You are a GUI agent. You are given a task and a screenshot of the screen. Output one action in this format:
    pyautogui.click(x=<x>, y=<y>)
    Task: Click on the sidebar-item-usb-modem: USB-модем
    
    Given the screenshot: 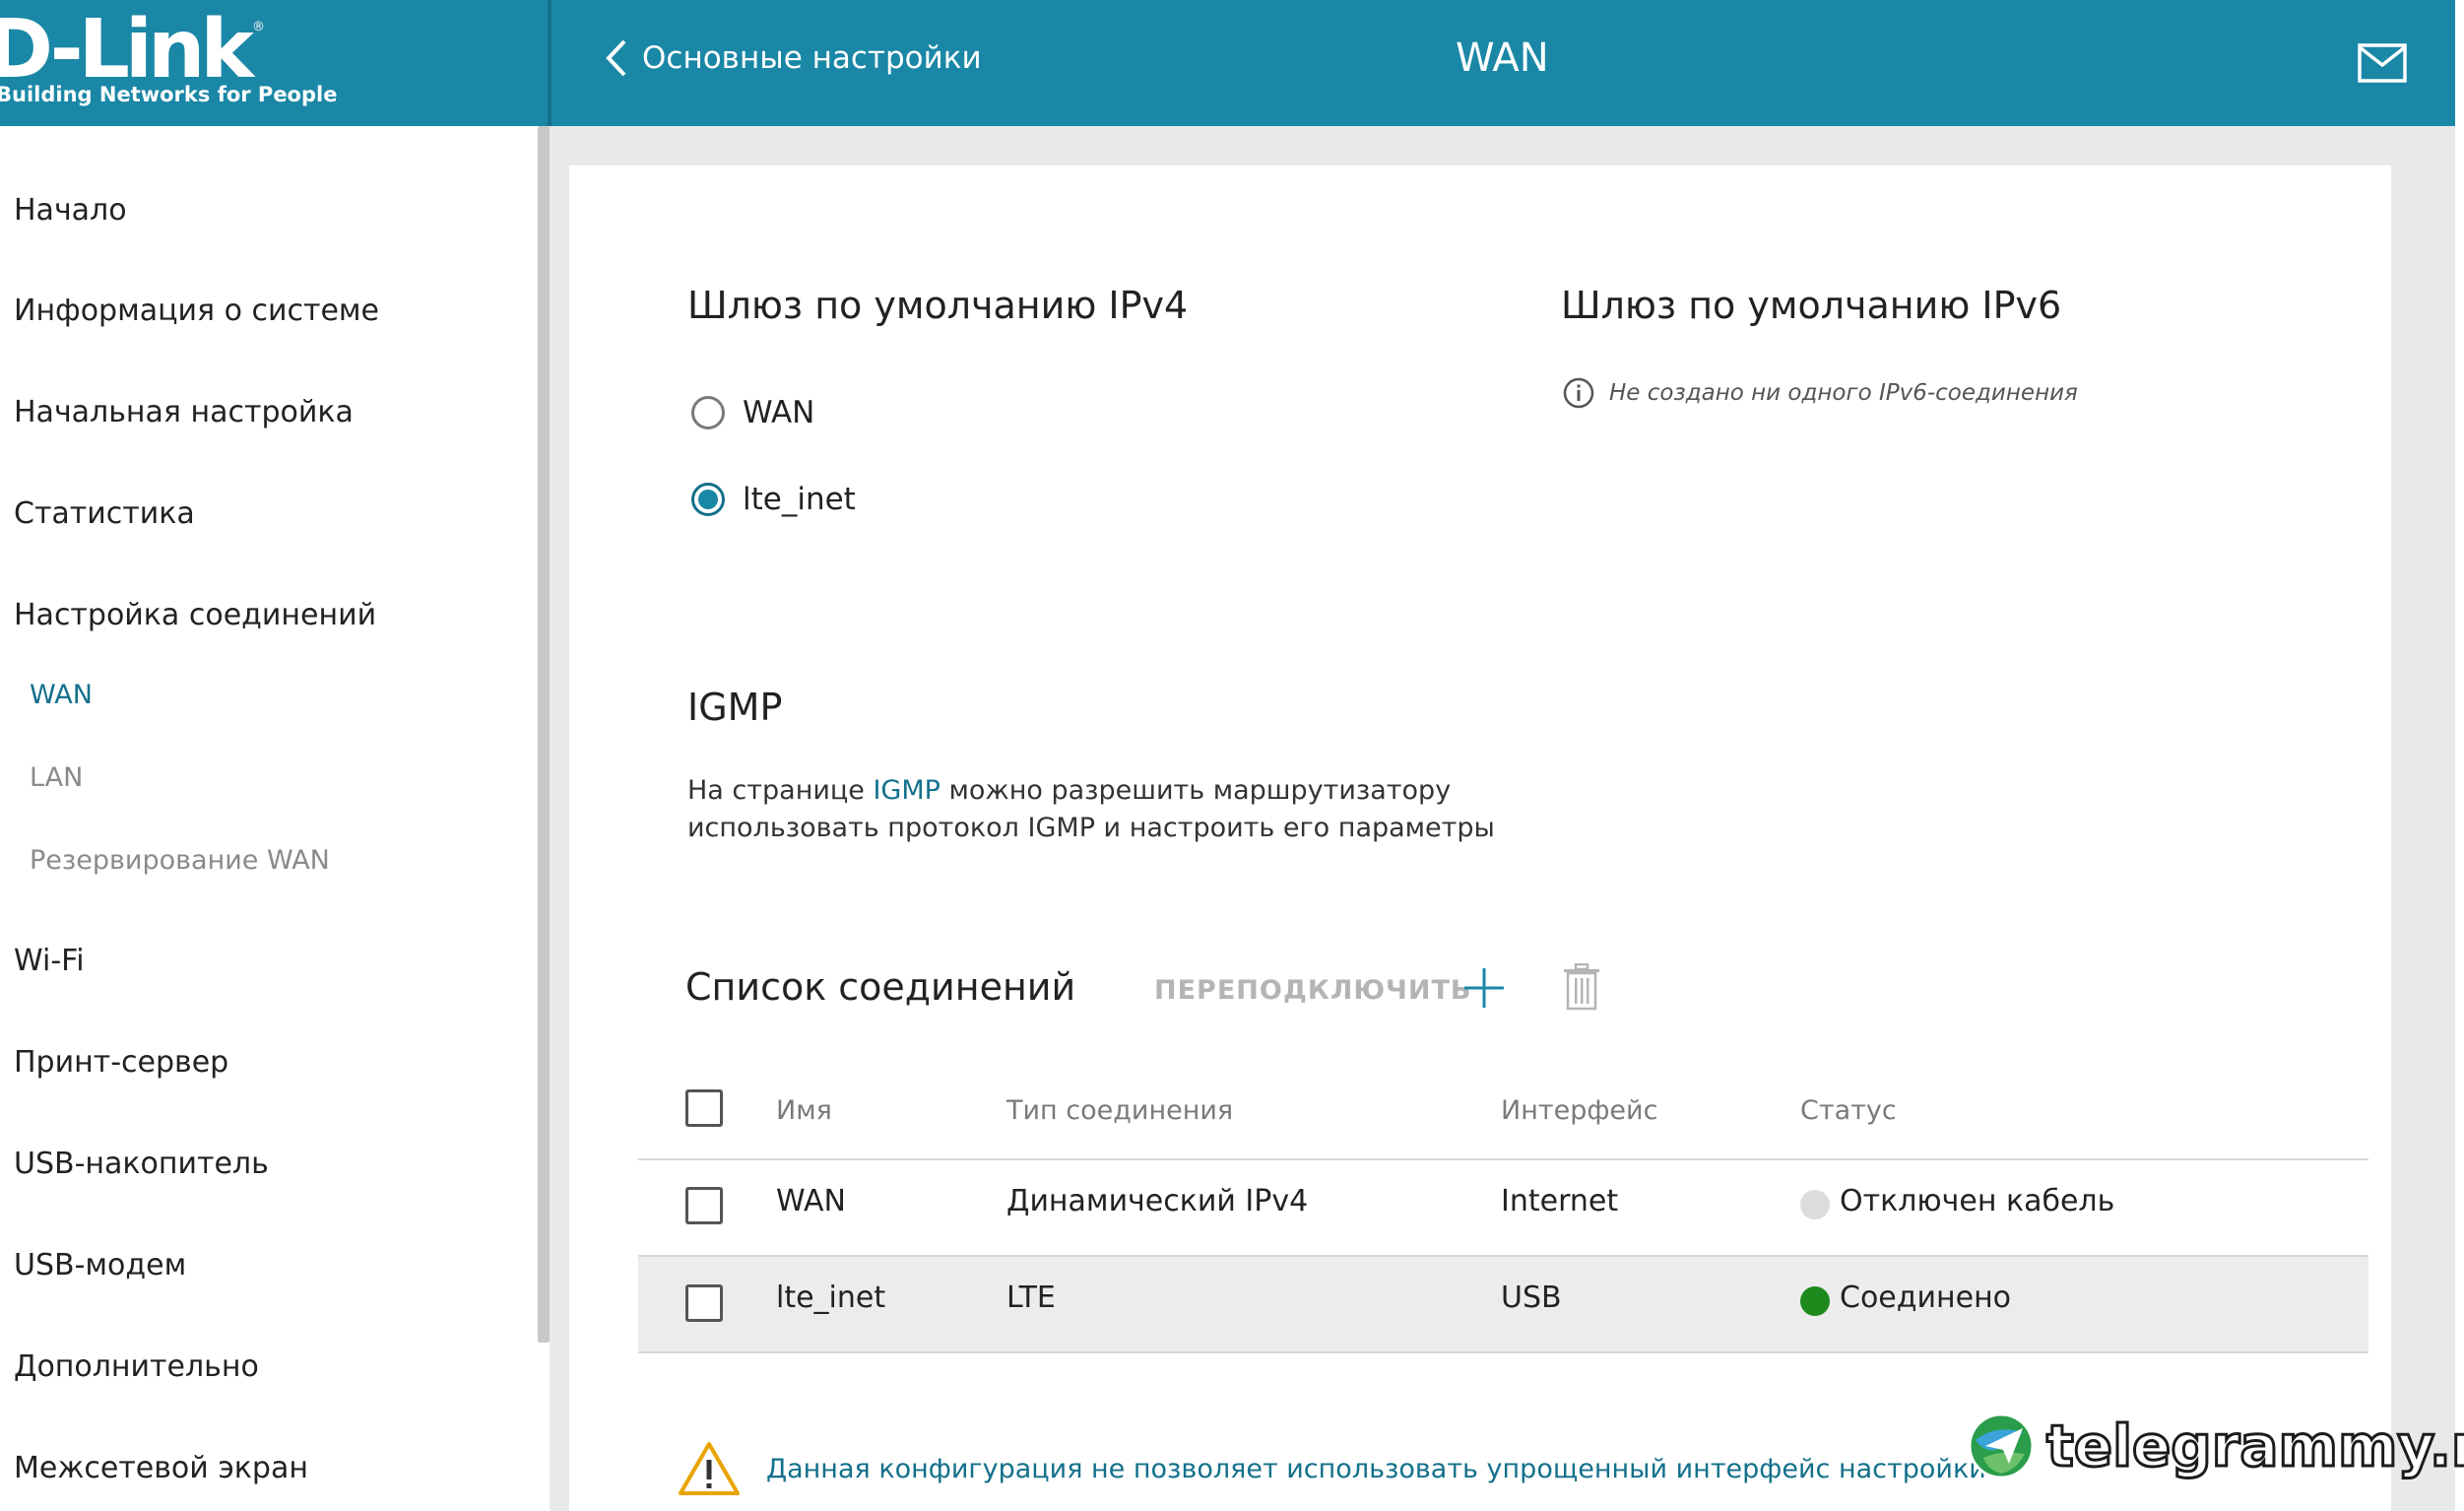 What is the action you would take?
    pyautogui.click(x=100, y=1265)
    